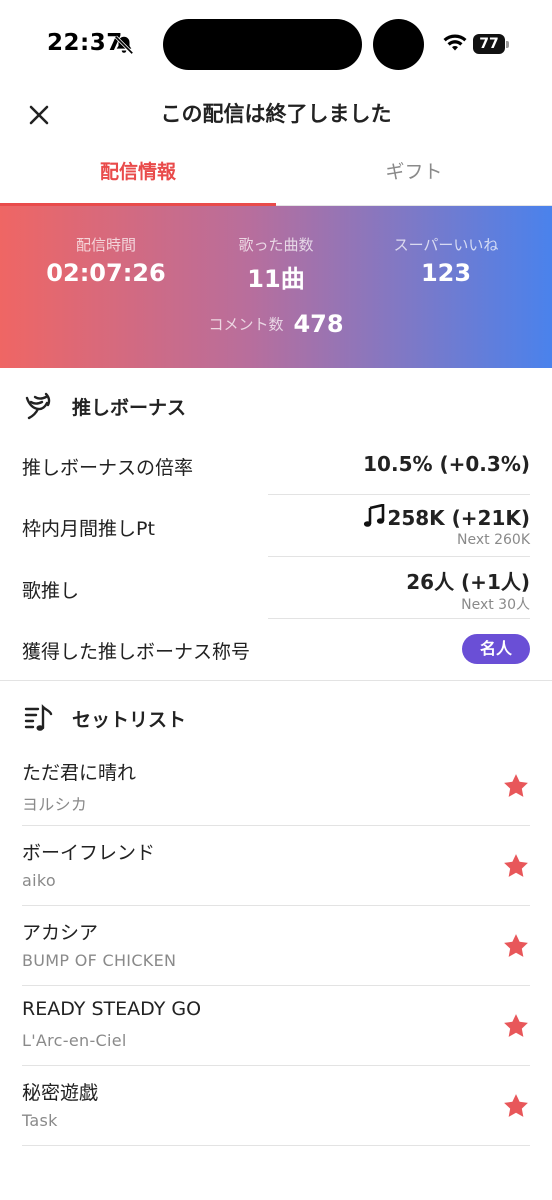 This screenshot has height=1200, width=552. I want to click on stat-songs-sung: 歌った曲数 11曲, so click(276, 264).